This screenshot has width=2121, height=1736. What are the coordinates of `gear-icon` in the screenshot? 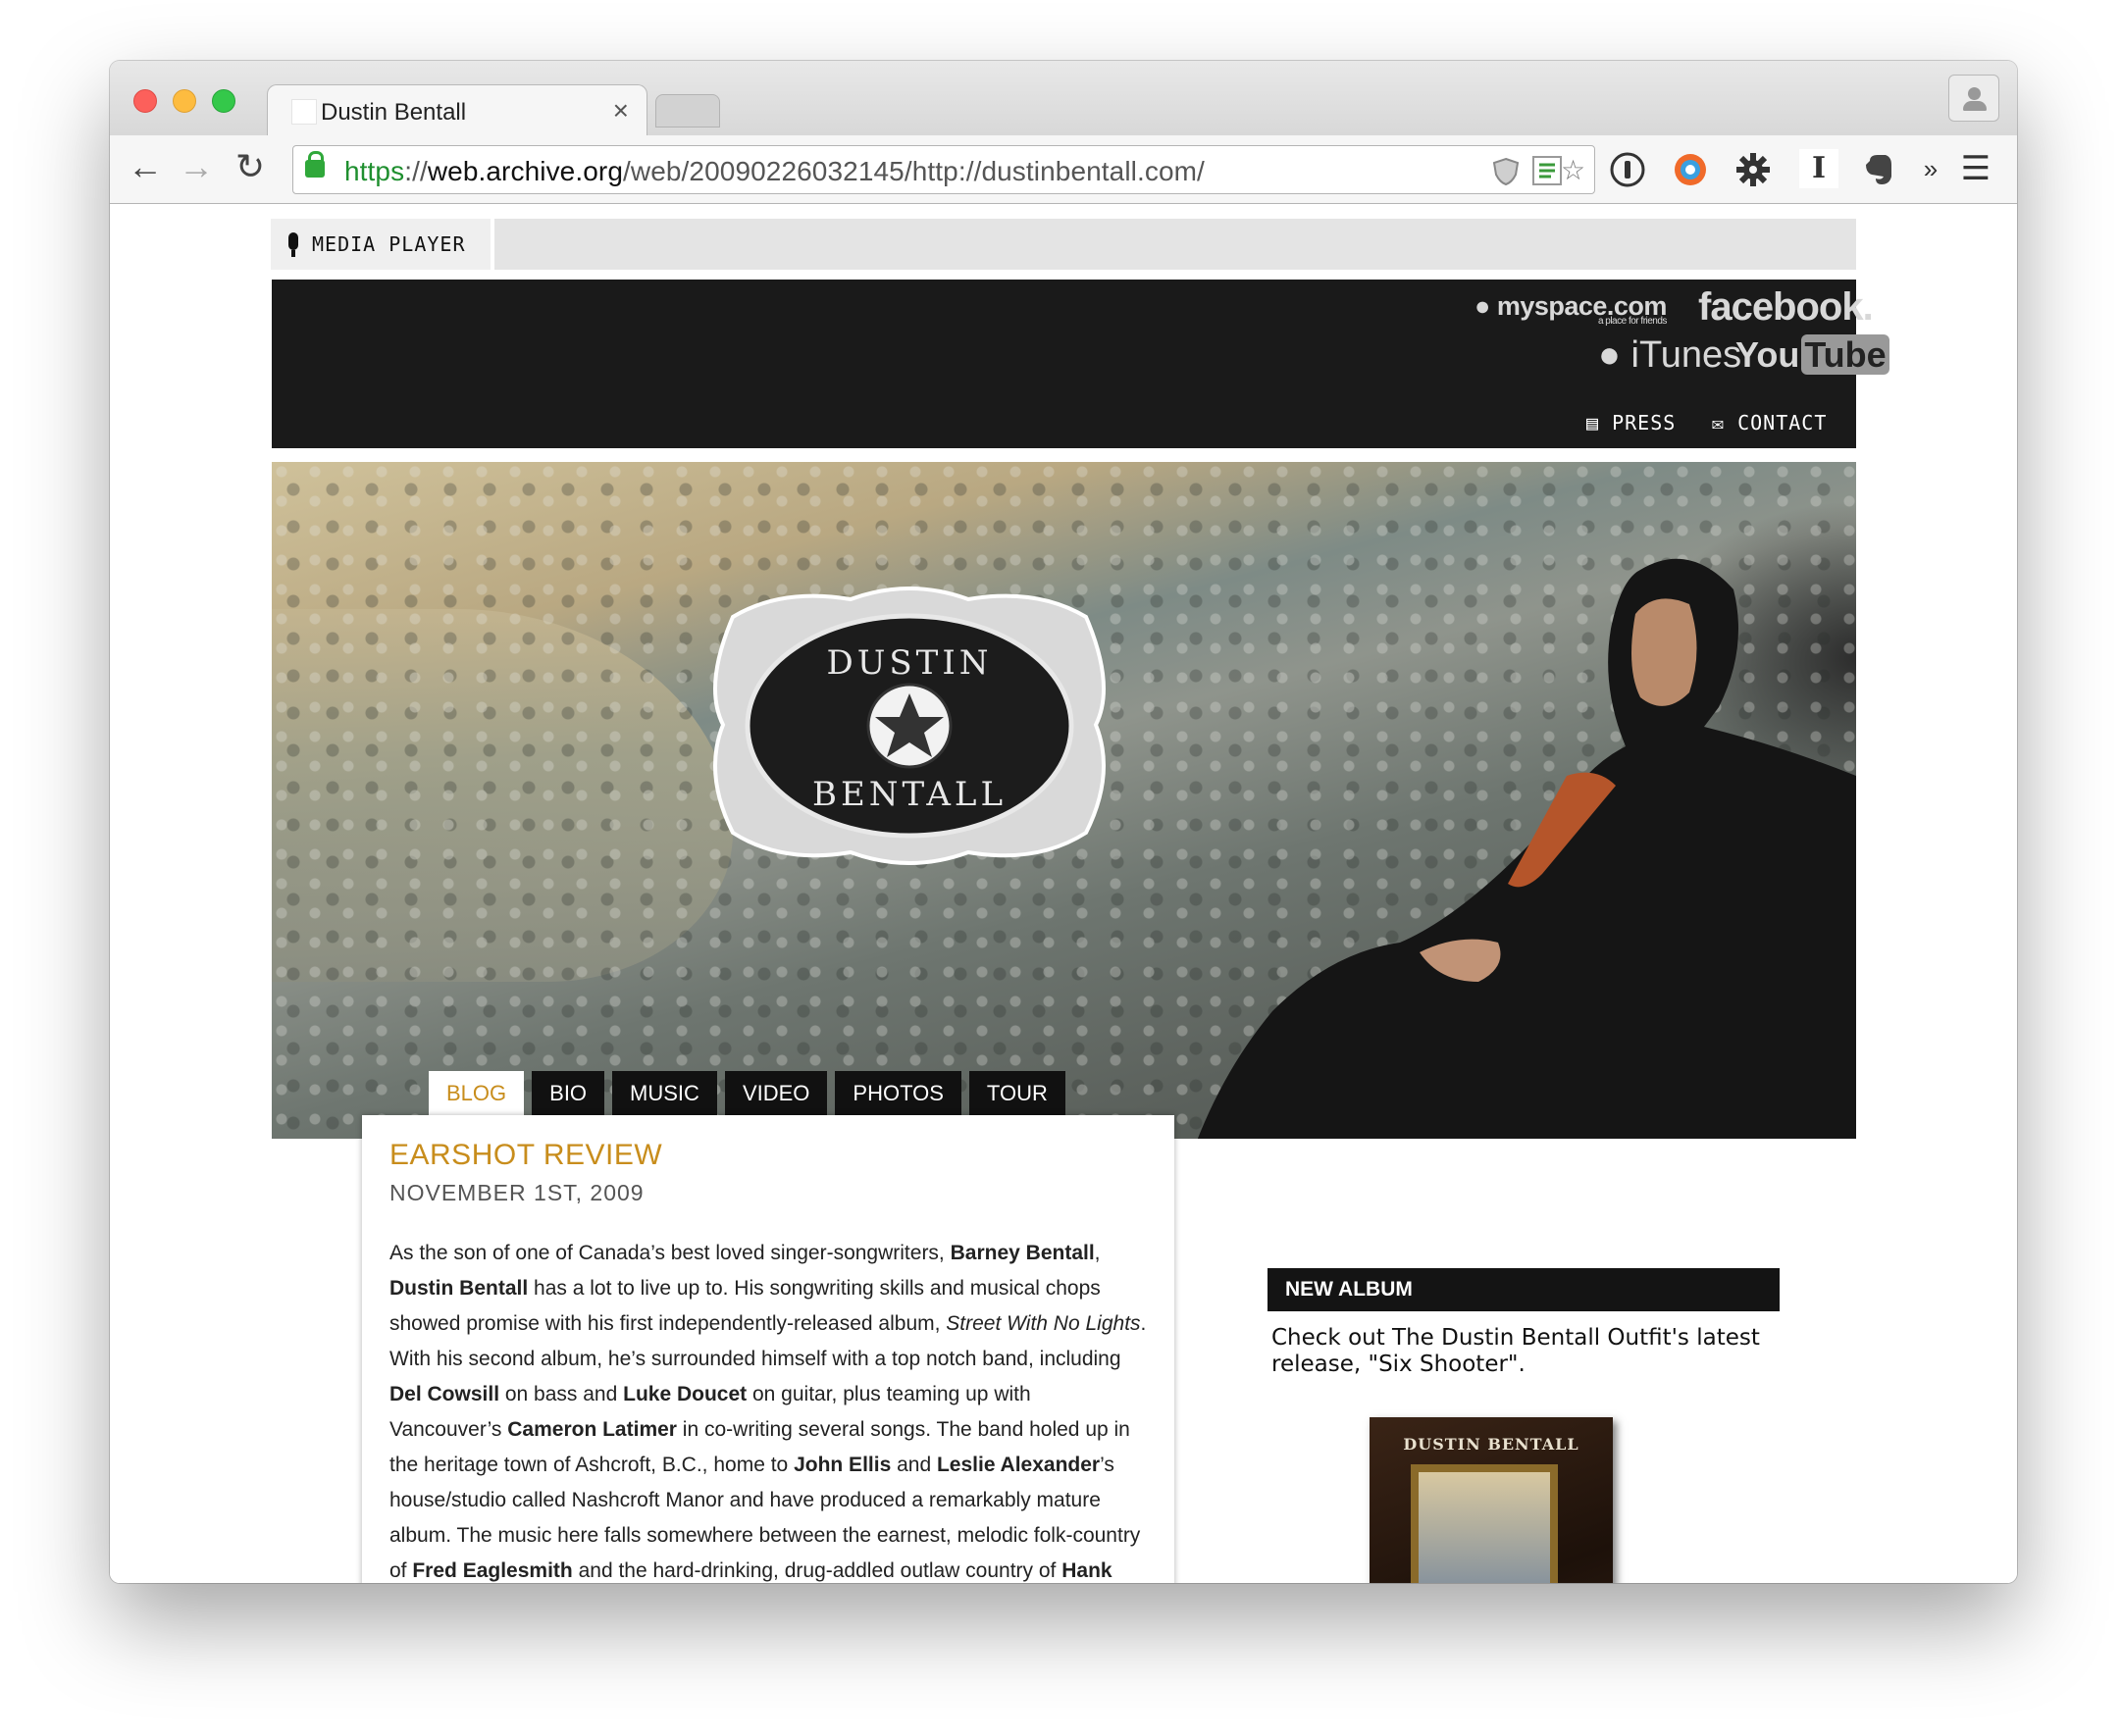 It's located at (1753, 170).